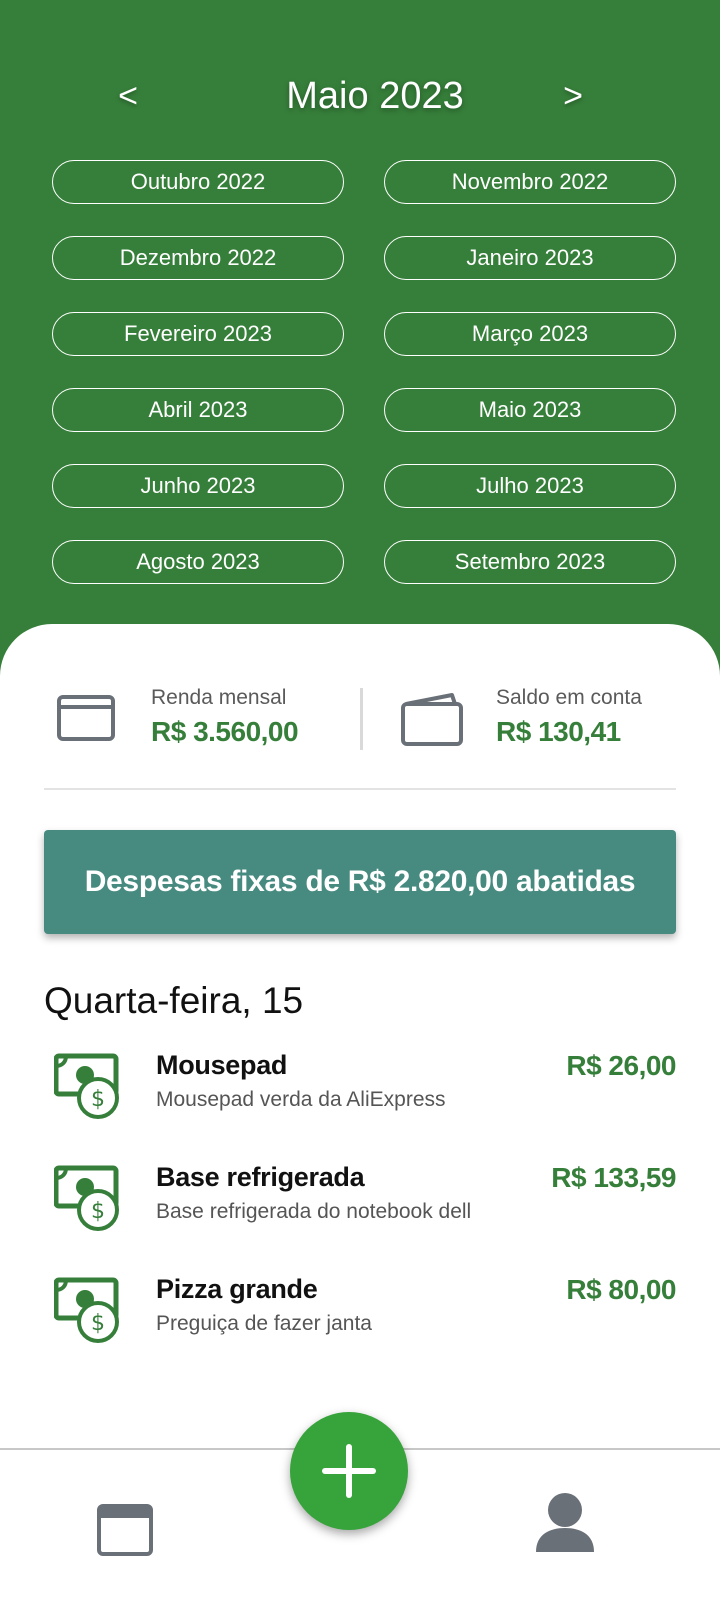 The image size is (720, 1600). What do you see at coordinates (225, 731) in the screenshot?
I see `income-value: R$ 3.560,00` at bounding box center [225, 731].